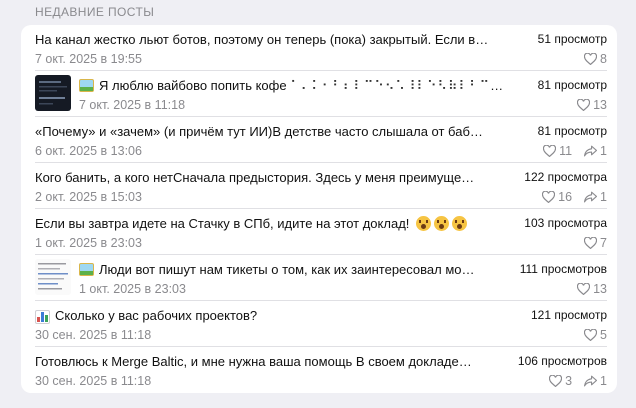  Describe the element at coordinates (156, 315) in the screenshot. I see `post-title: Сколько у вас рабочих проектов?` at that location.